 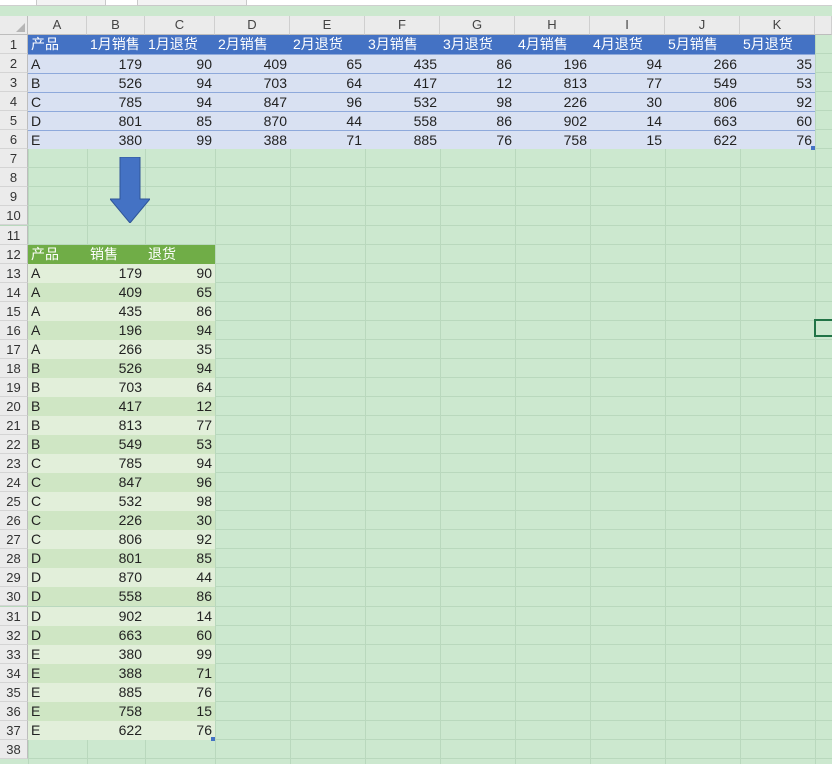 What do you see at coordinates (57, 44) in the screenshot?
I see `top-table-header-cell: 产品` at bounding box center [57, 44].